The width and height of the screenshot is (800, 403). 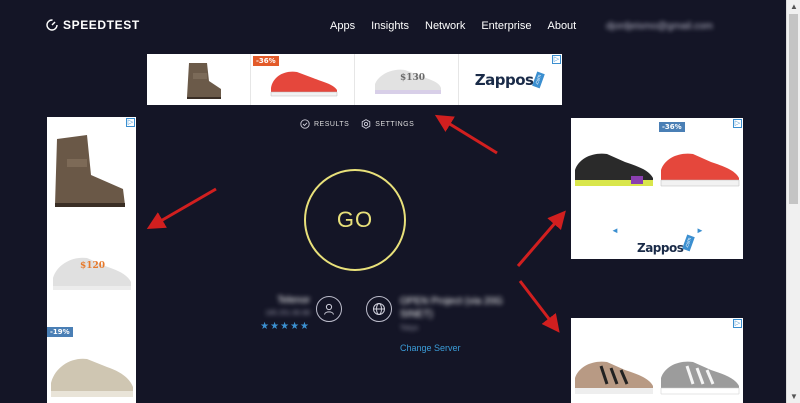 I want to click on carousel-prev-icon: ◄, so click(x=615, y=230).